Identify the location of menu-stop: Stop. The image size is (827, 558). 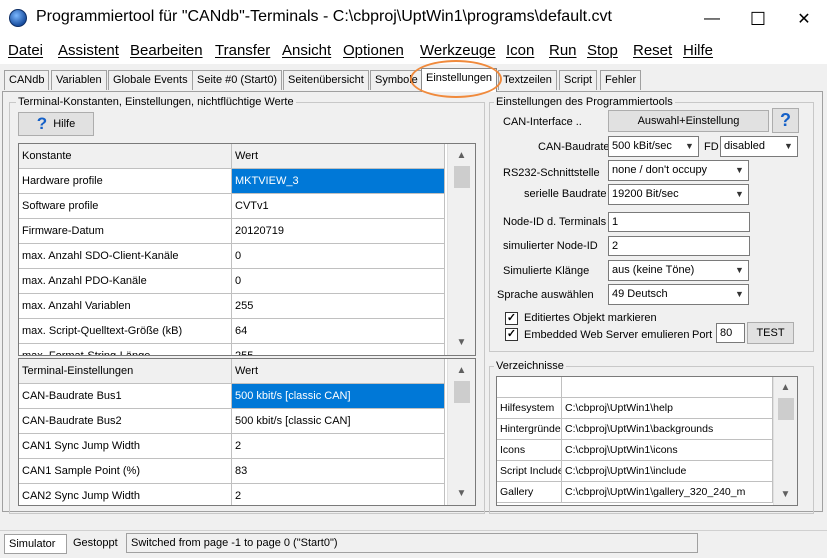
(602, 50).